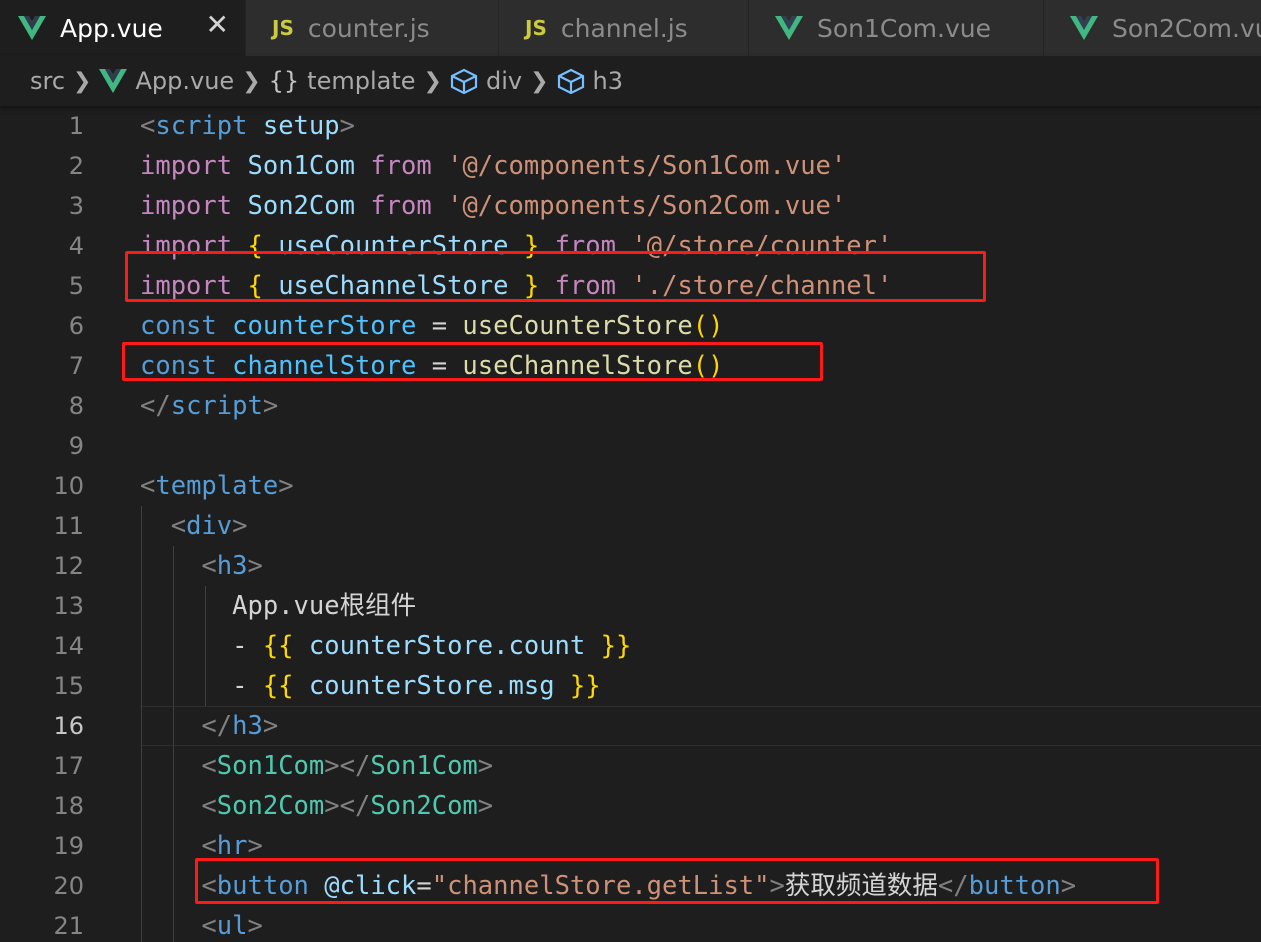  Describe the element at coordinates (76, 166) in the screenshot. I see `line-number: 2` at that location.